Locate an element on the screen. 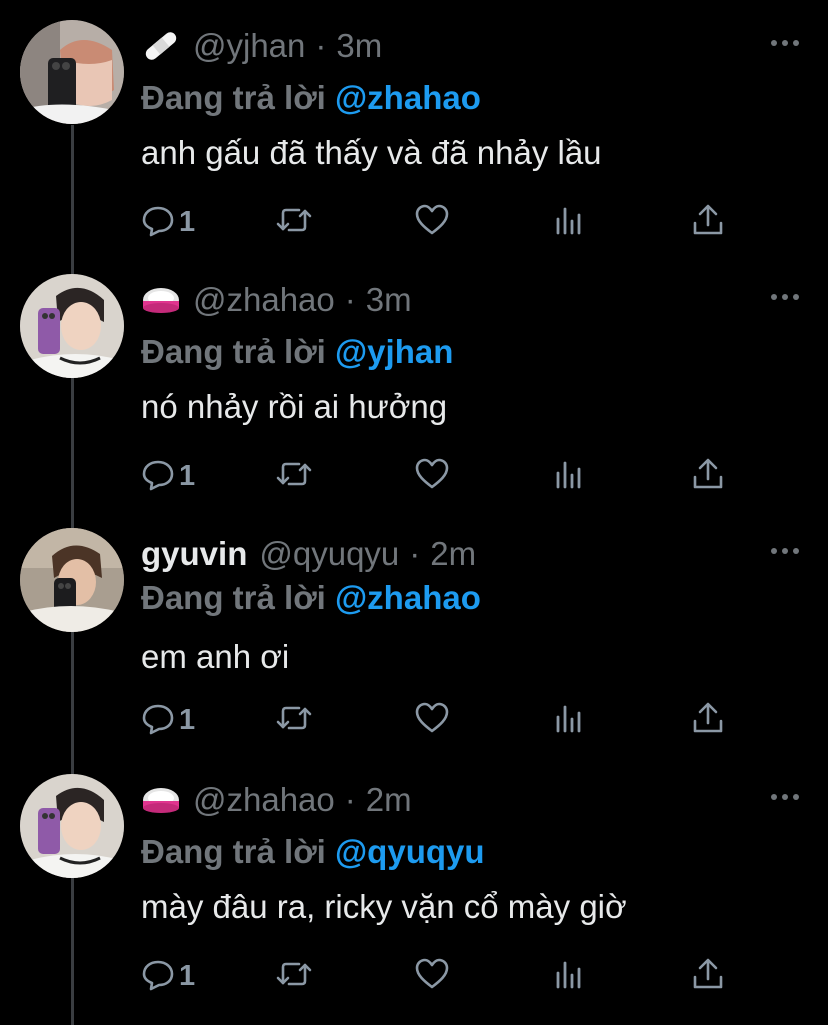  tweet-header: gyuvin @qyuqyu · 2m is located at coordinates (308, 554).